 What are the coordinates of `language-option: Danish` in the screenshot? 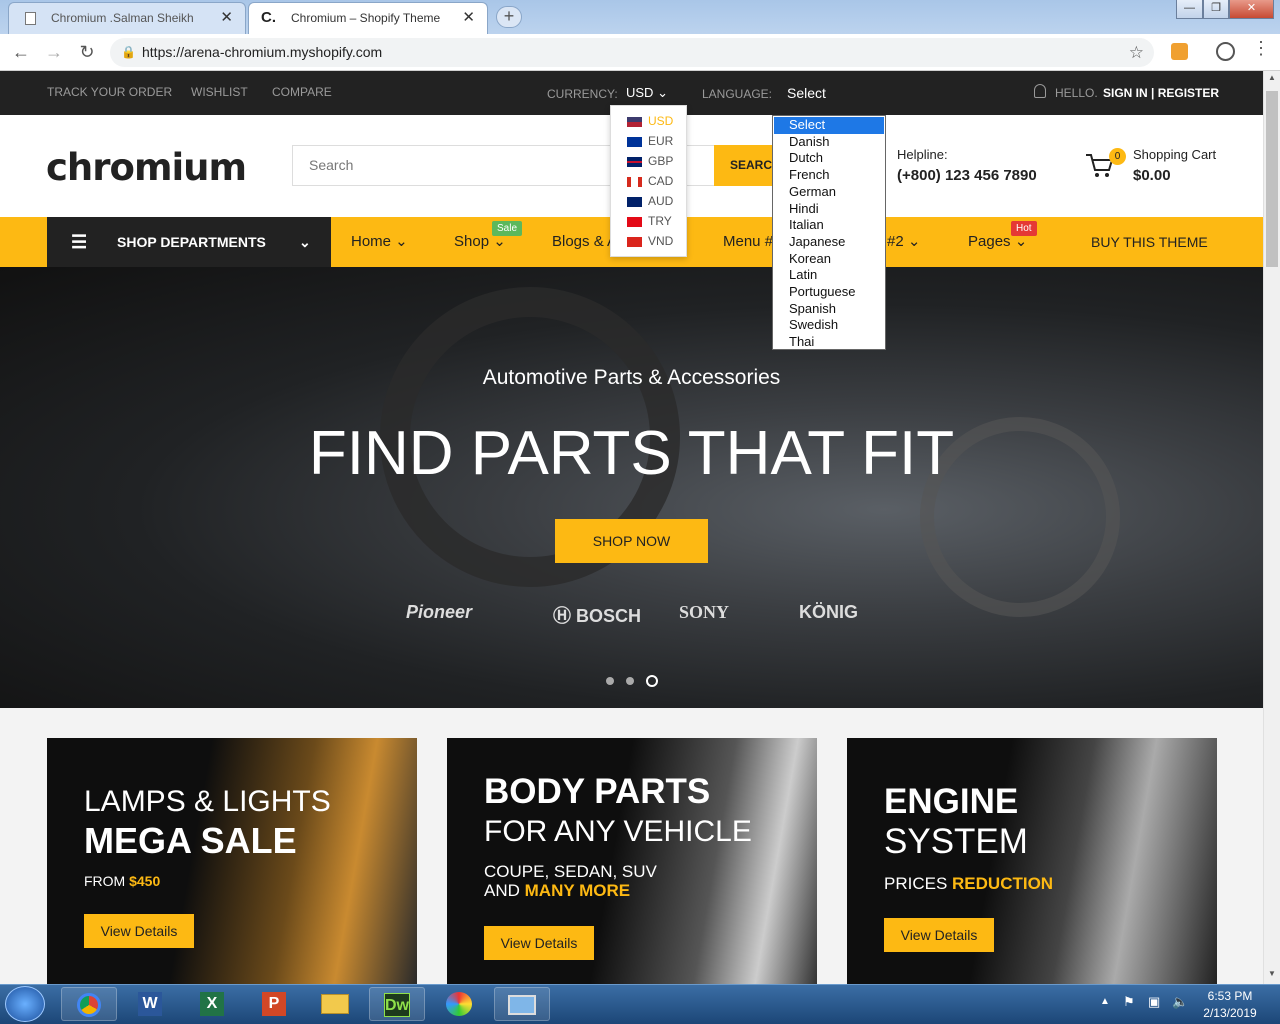 It's located at (829, 142).